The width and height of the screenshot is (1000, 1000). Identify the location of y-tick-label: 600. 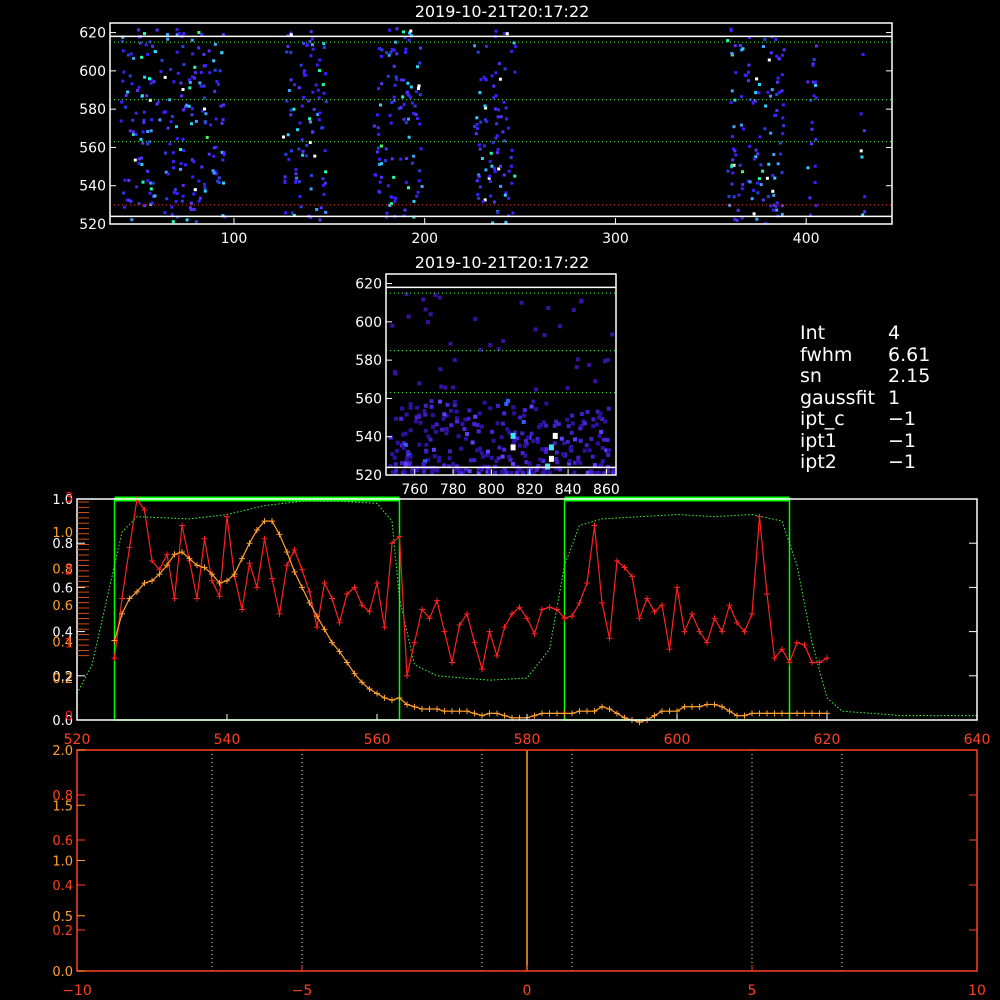
(368, 323).